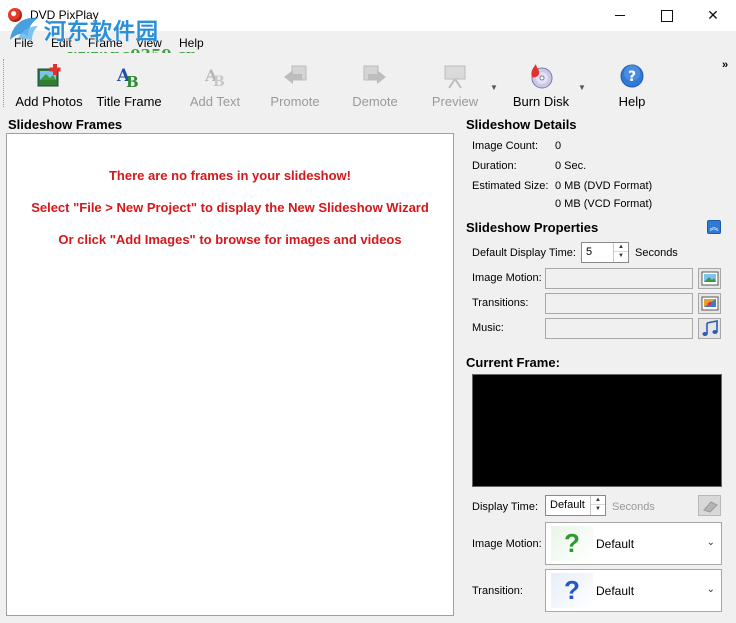 This screenshot has width=736, height=623. What do you see at coordinates (620, 15) in the screenshot?
I see `minimize-button` at bounding box center [620, 15].